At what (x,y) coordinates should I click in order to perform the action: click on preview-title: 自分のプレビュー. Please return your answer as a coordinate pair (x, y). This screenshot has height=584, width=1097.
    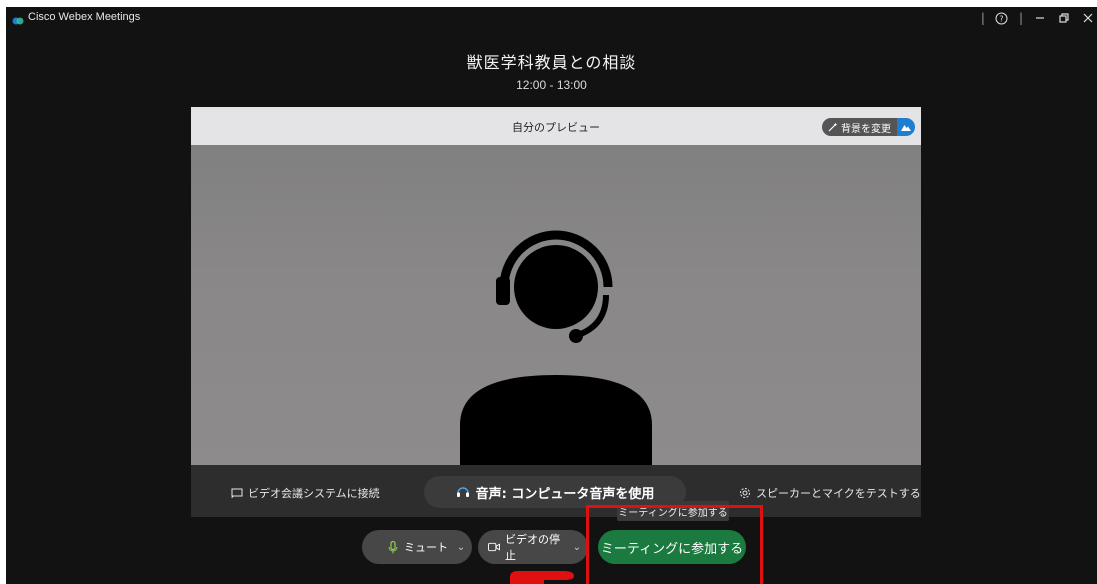
    Looking at the image, I should click on (556, 127).